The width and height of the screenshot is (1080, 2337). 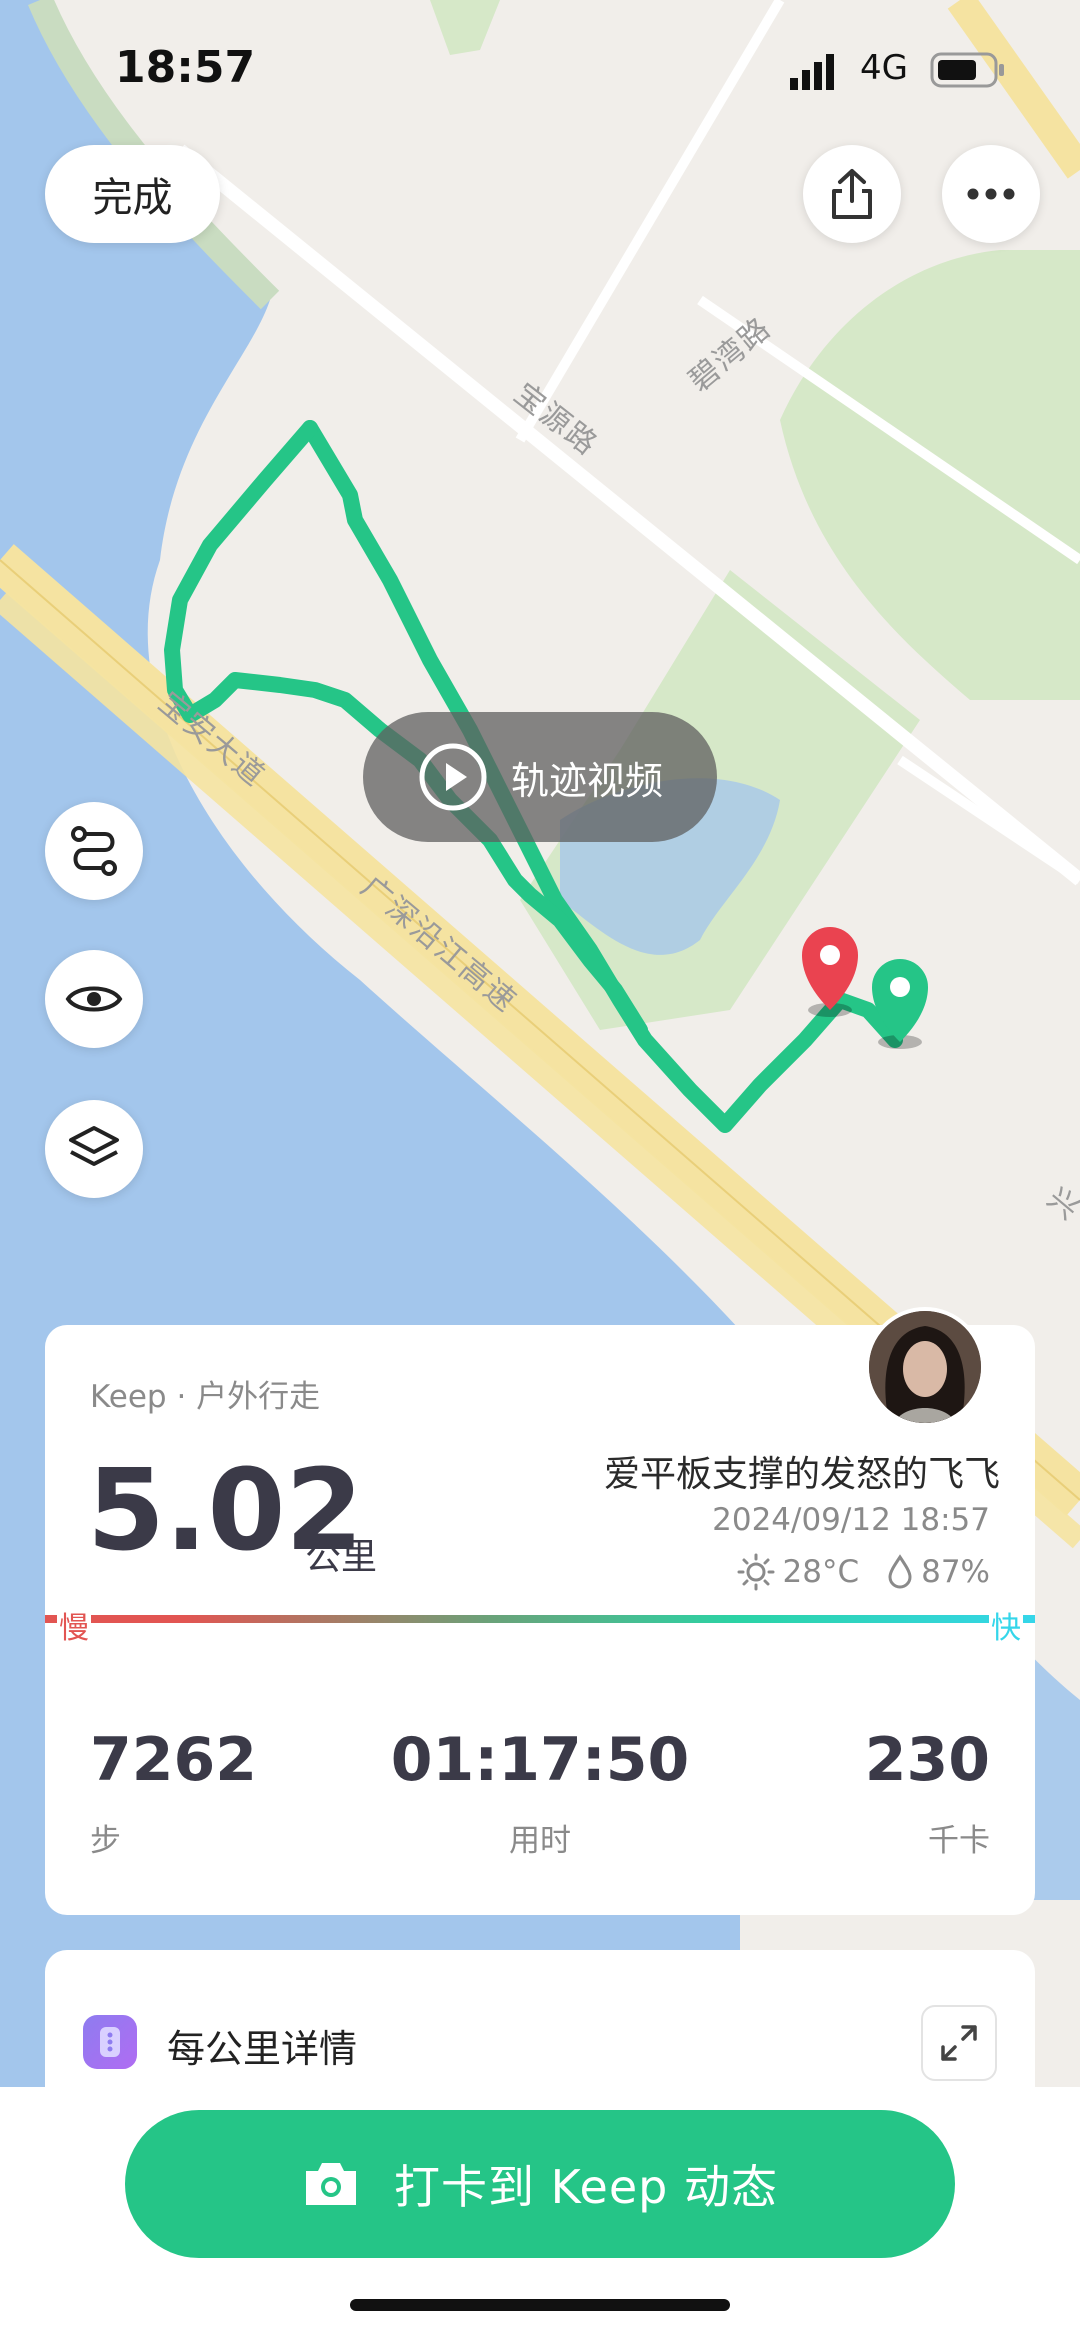 I want to click on temperature: 28°C, so click(x=821, y=1572).